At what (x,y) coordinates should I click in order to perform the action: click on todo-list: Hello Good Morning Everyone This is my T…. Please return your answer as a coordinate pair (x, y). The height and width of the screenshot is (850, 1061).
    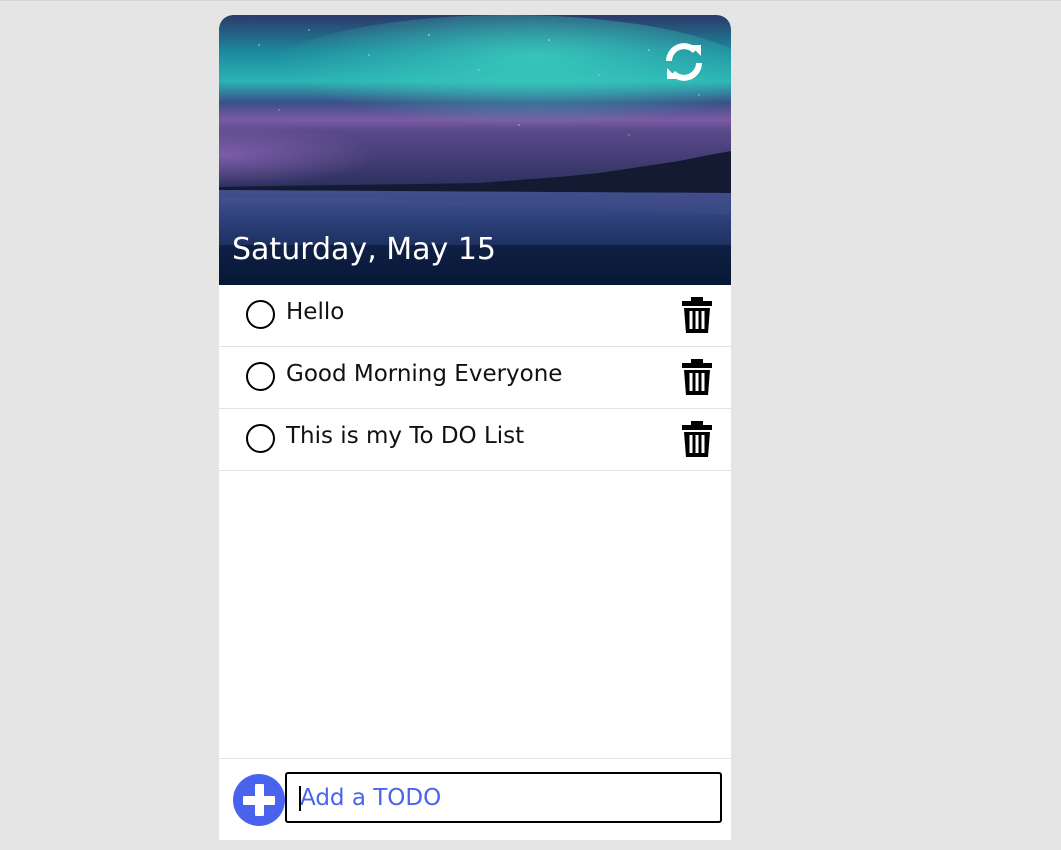
    Looking at the image, I should click on (475, 378).